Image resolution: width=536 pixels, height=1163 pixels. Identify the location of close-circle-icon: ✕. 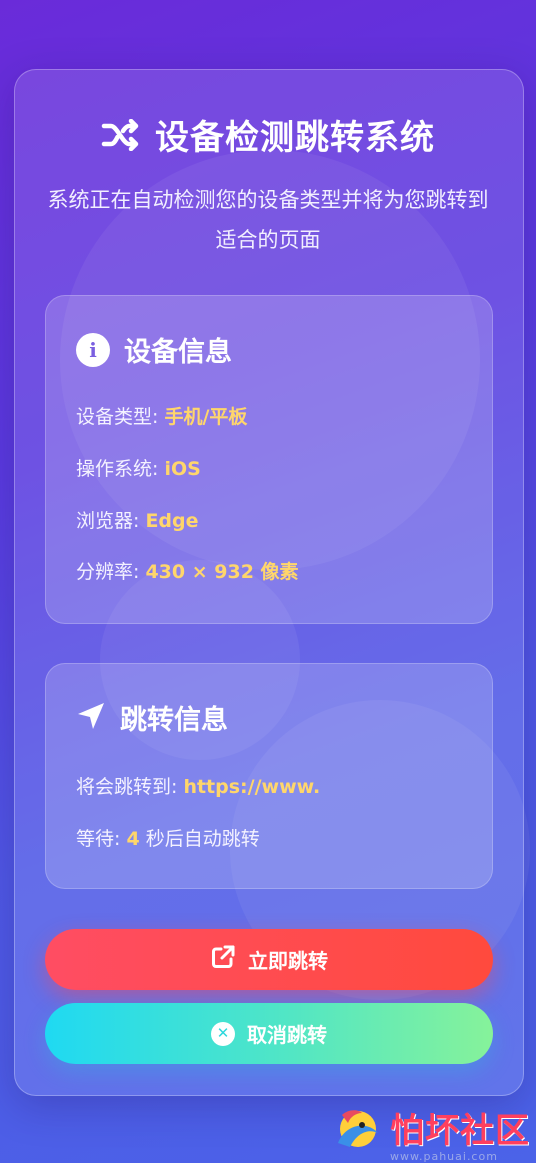
(223, 1033).